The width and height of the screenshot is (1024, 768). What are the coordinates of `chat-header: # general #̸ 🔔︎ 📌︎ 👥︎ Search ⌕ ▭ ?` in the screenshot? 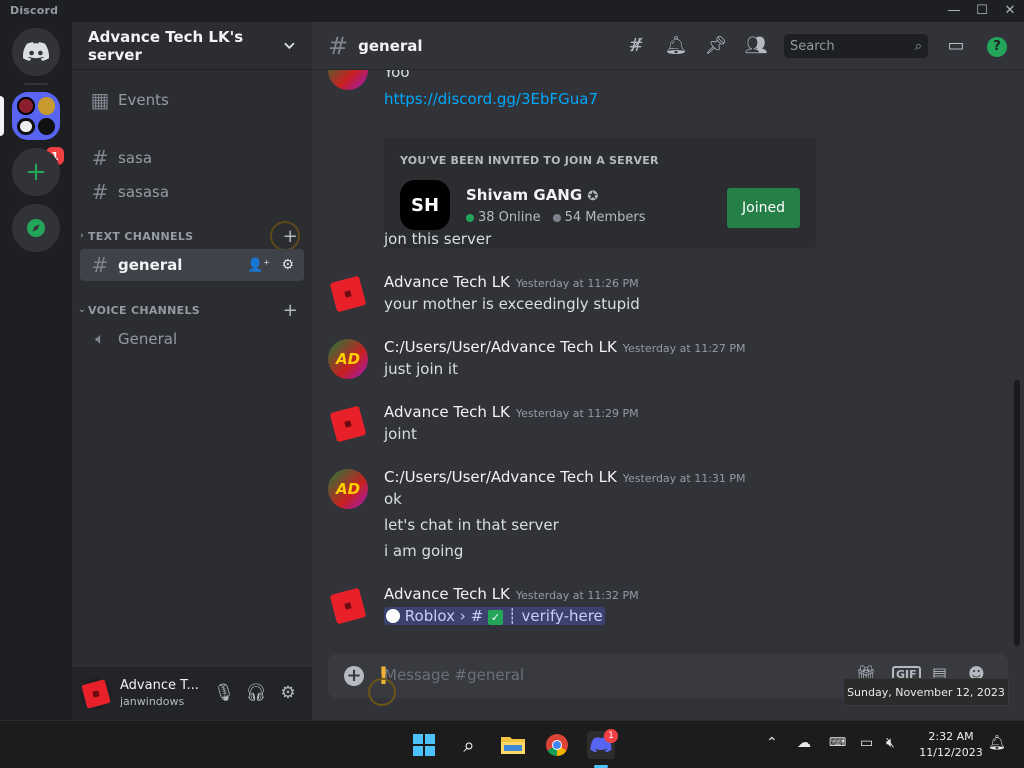 It's located at (668, 46).